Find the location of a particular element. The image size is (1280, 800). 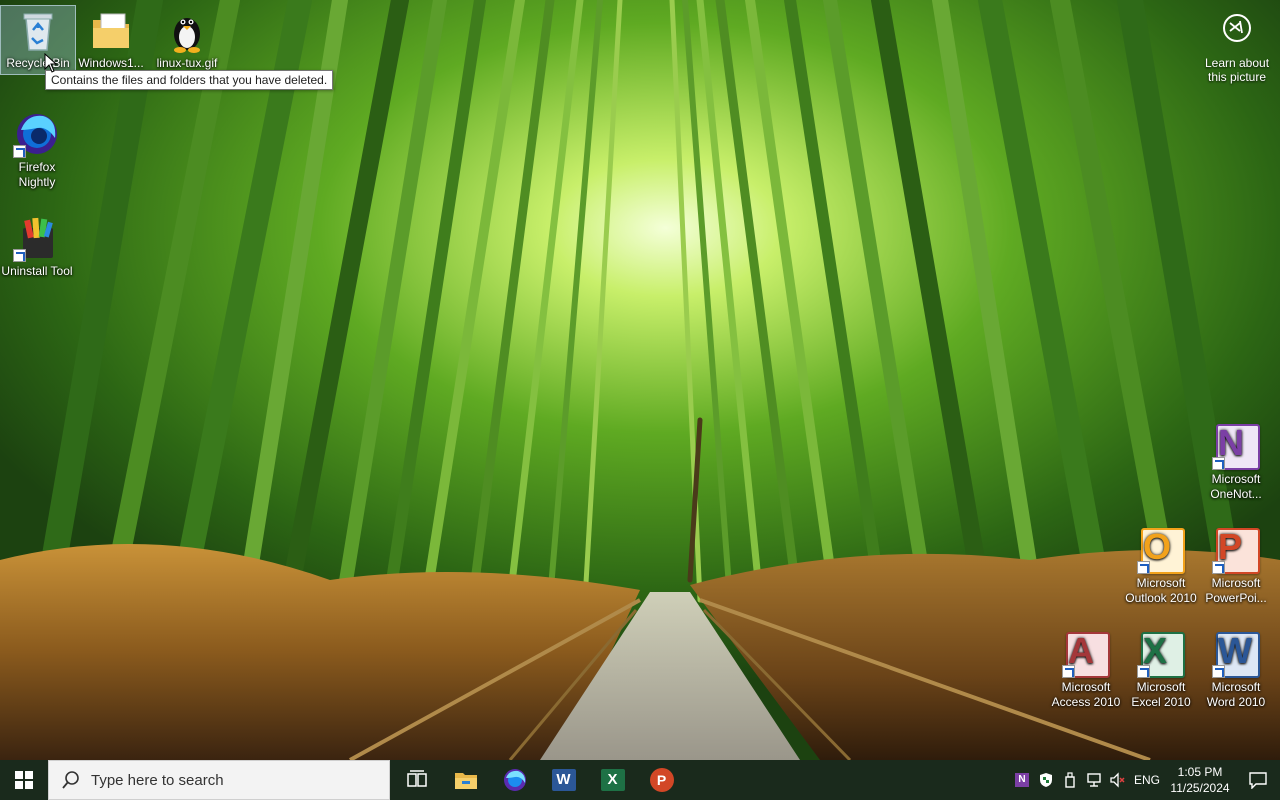

desktop-icon-access: A Microsoft Access 2010 is located at coordinates (1086, 670).